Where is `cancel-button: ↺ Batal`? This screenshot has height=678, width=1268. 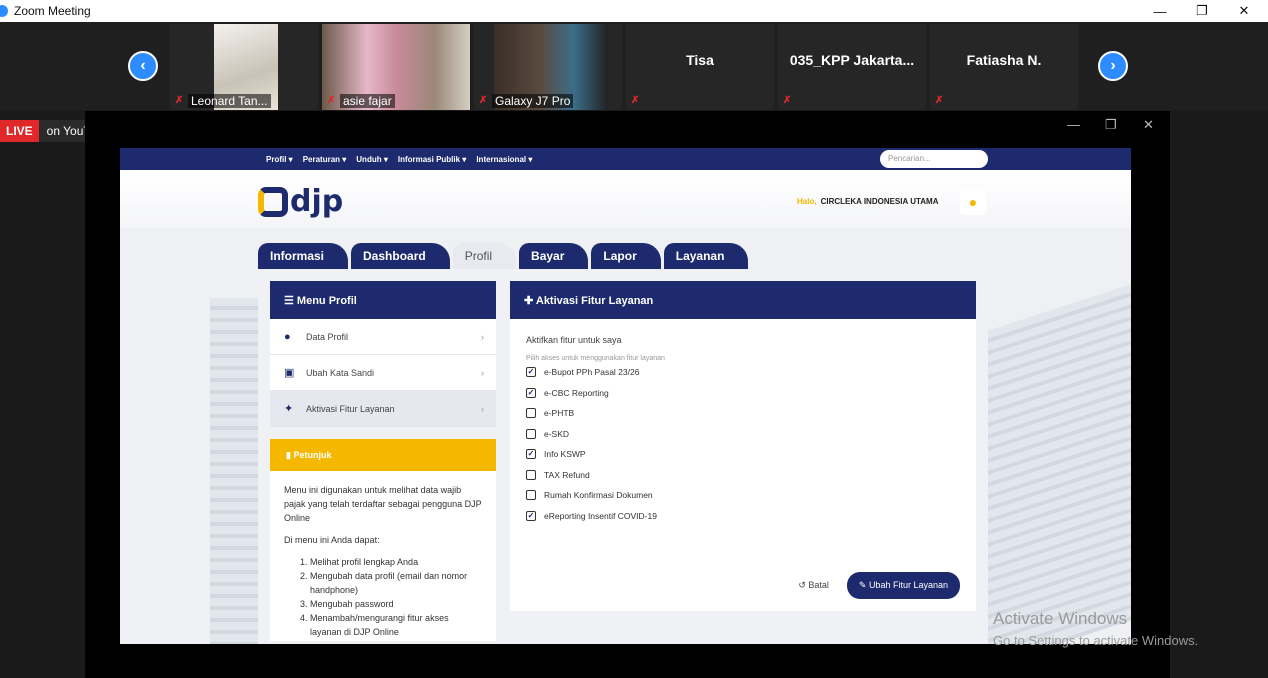 cancel-button: ↺ Batal is located at coordinates (813, 585).